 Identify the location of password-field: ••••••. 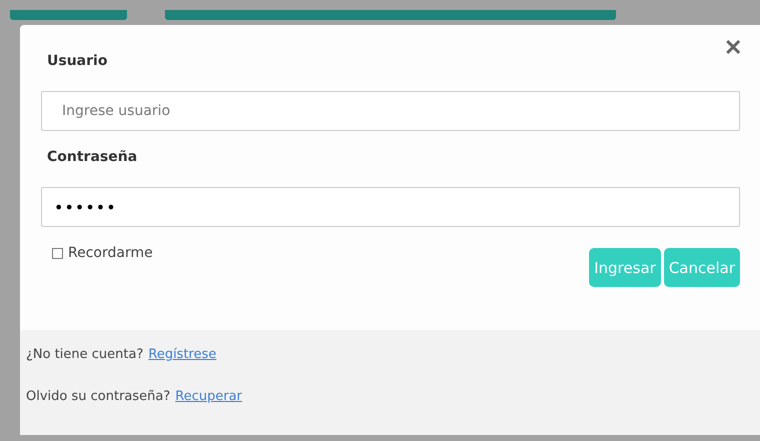
(390, 207).